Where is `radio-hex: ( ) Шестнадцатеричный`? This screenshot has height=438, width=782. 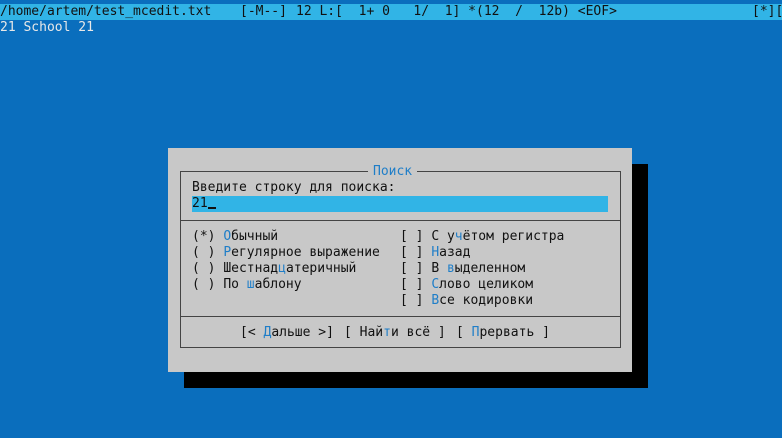 radio-hex: ( ) Шестнадцатеричный is located at coordinates (274, 269).